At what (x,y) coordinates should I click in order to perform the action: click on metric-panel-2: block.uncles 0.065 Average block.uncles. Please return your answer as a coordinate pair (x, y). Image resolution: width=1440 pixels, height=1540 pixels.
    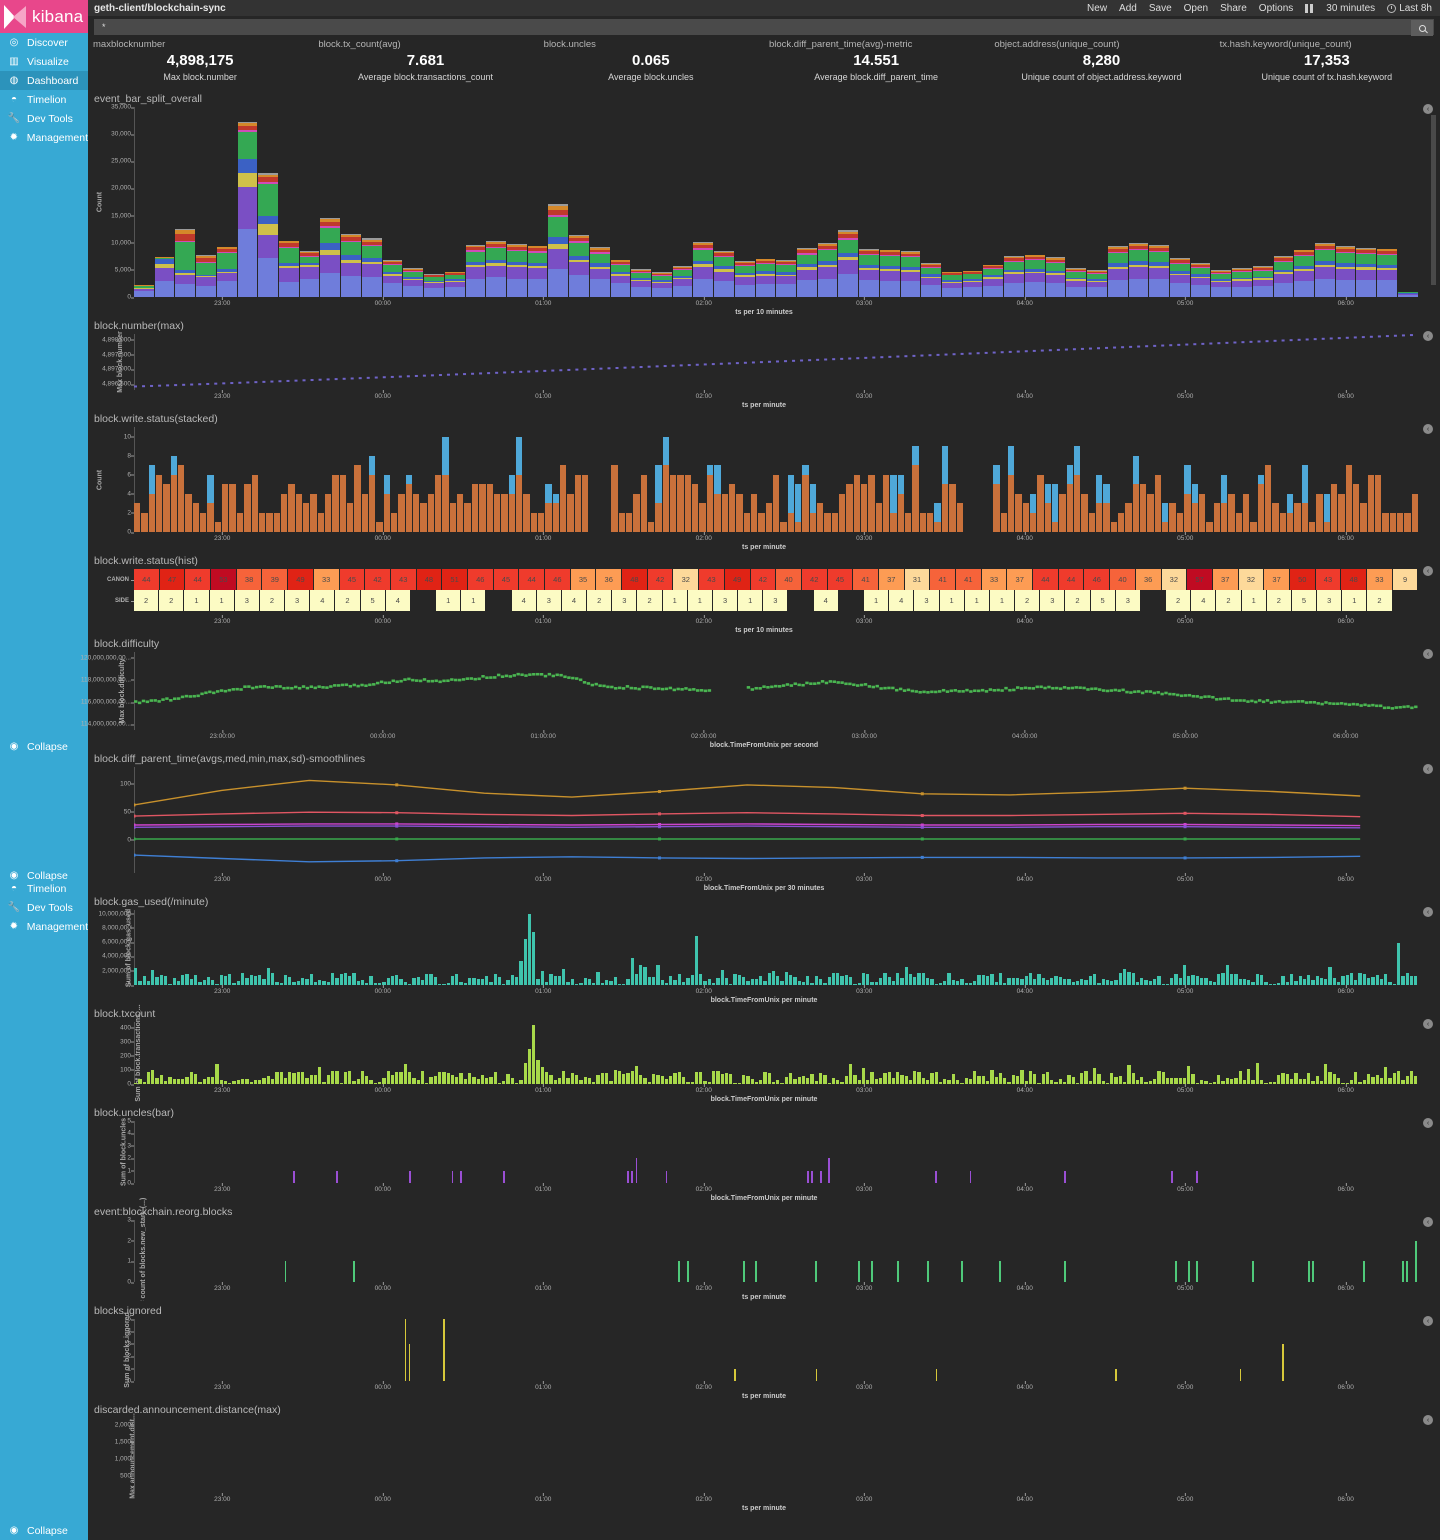
    Looking at the image, I should click on (651, 63).